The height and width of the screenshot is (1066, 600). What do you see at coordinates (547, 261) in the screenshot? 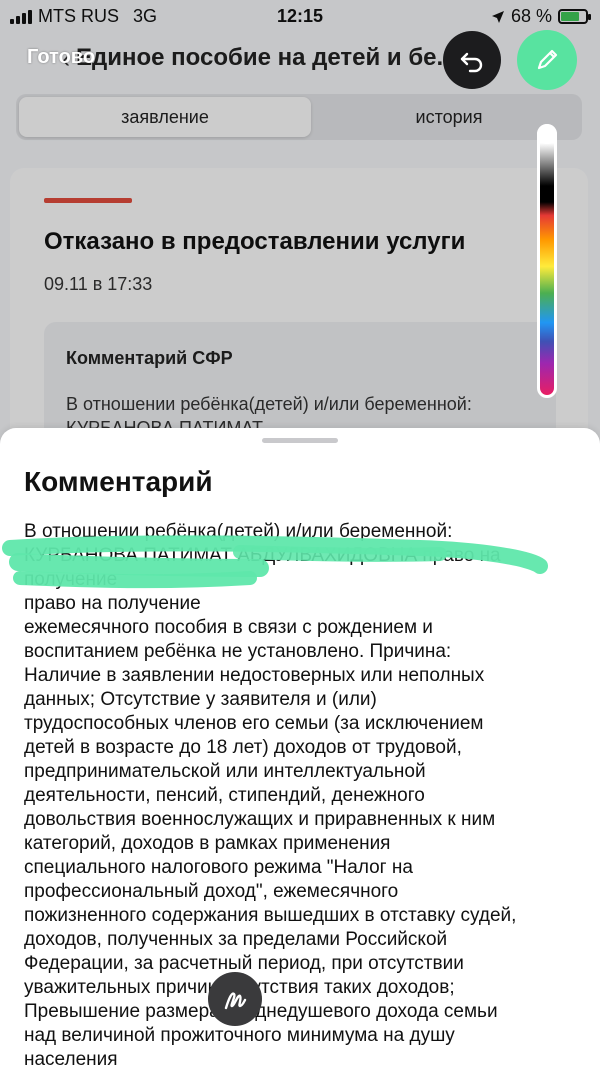
I see `color-picker-slider` at bounding box center [547, 261].